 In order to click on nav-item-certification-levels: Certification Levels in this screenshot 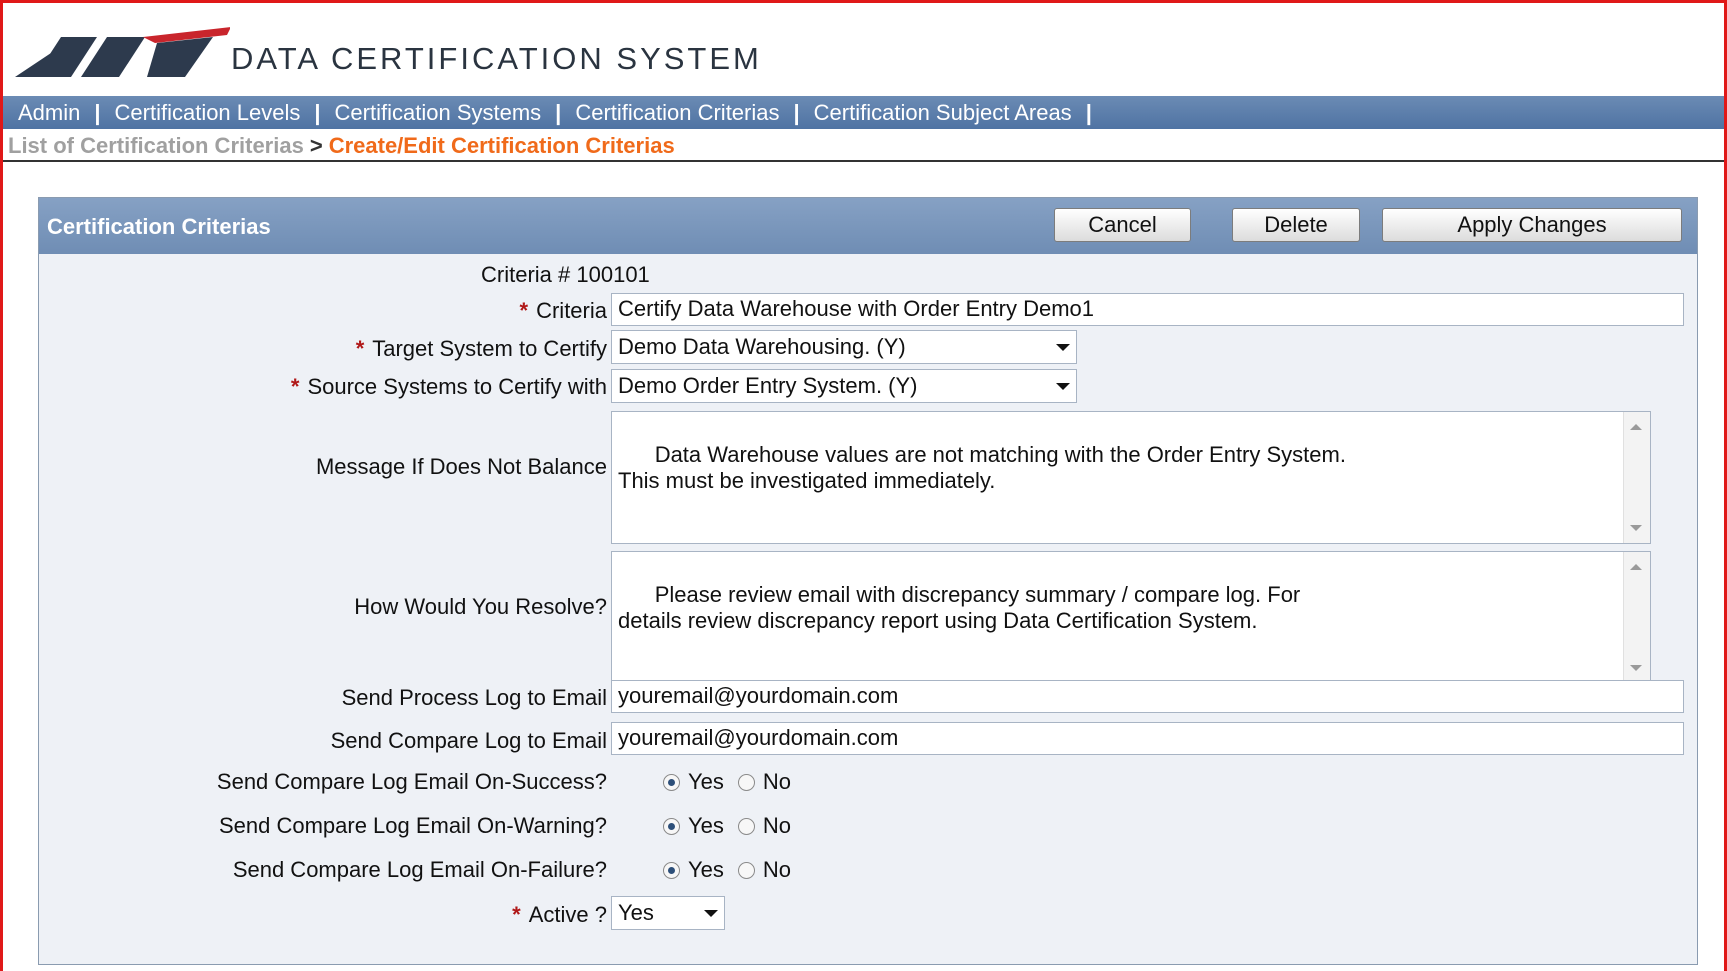, I will do `click(208, 113)`.